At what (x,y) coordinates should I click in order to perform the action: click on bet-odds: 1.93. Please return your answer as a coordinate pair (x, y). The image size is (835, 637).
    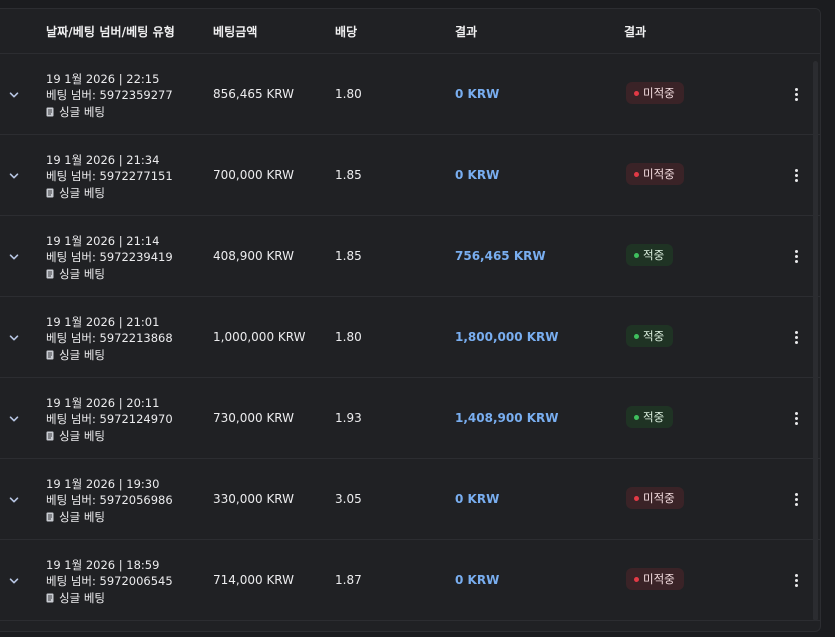
    Looking at the image, I should click on (348, 418).